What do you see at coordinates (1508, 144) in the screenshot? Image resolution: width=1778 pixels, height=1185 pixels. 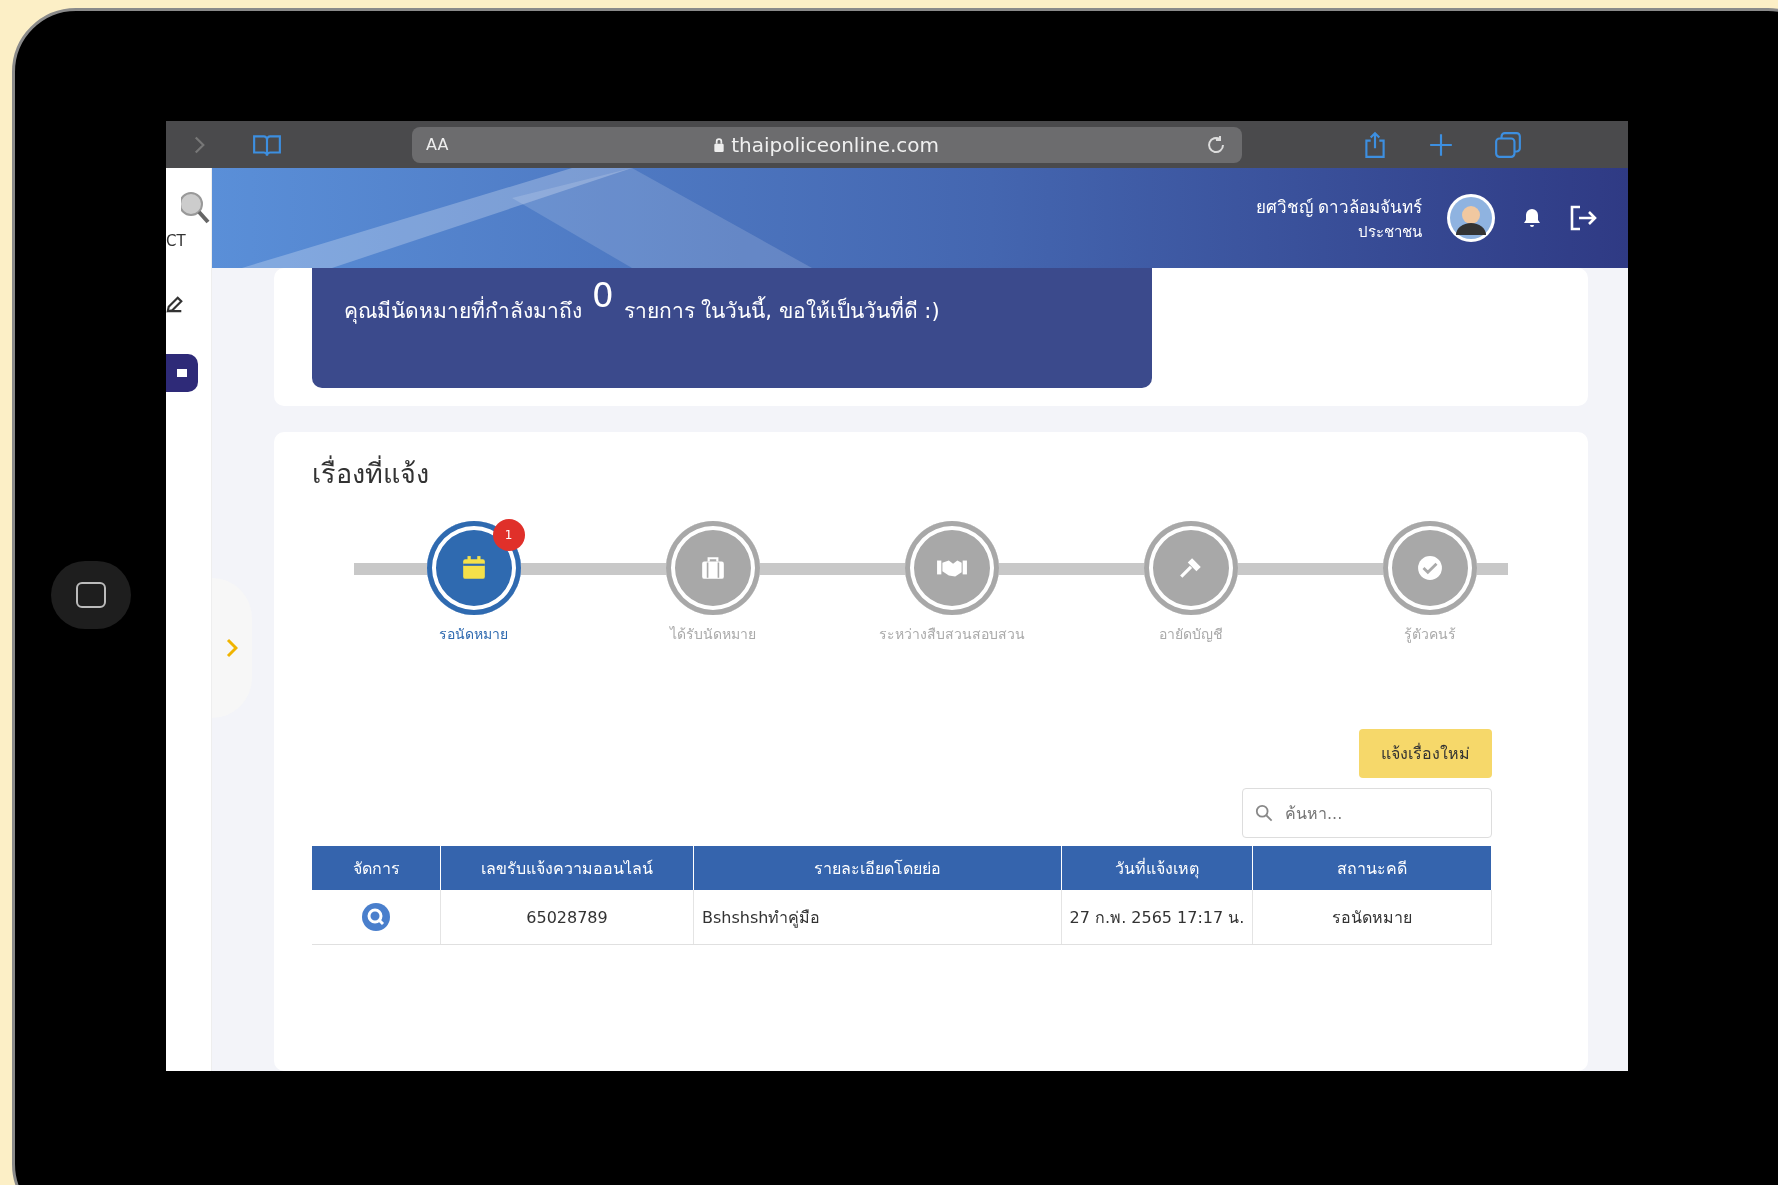 I see `tabs-icon` at bounding box center [1508, 144].